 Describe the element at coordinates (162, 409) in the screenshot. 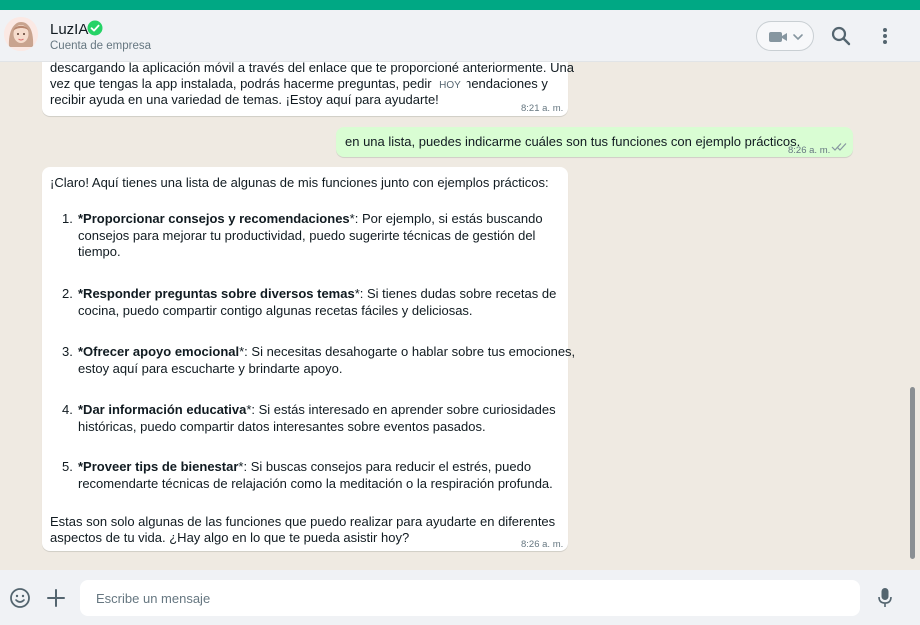

I see `list-item-title: *Dar información educativa` at that location.